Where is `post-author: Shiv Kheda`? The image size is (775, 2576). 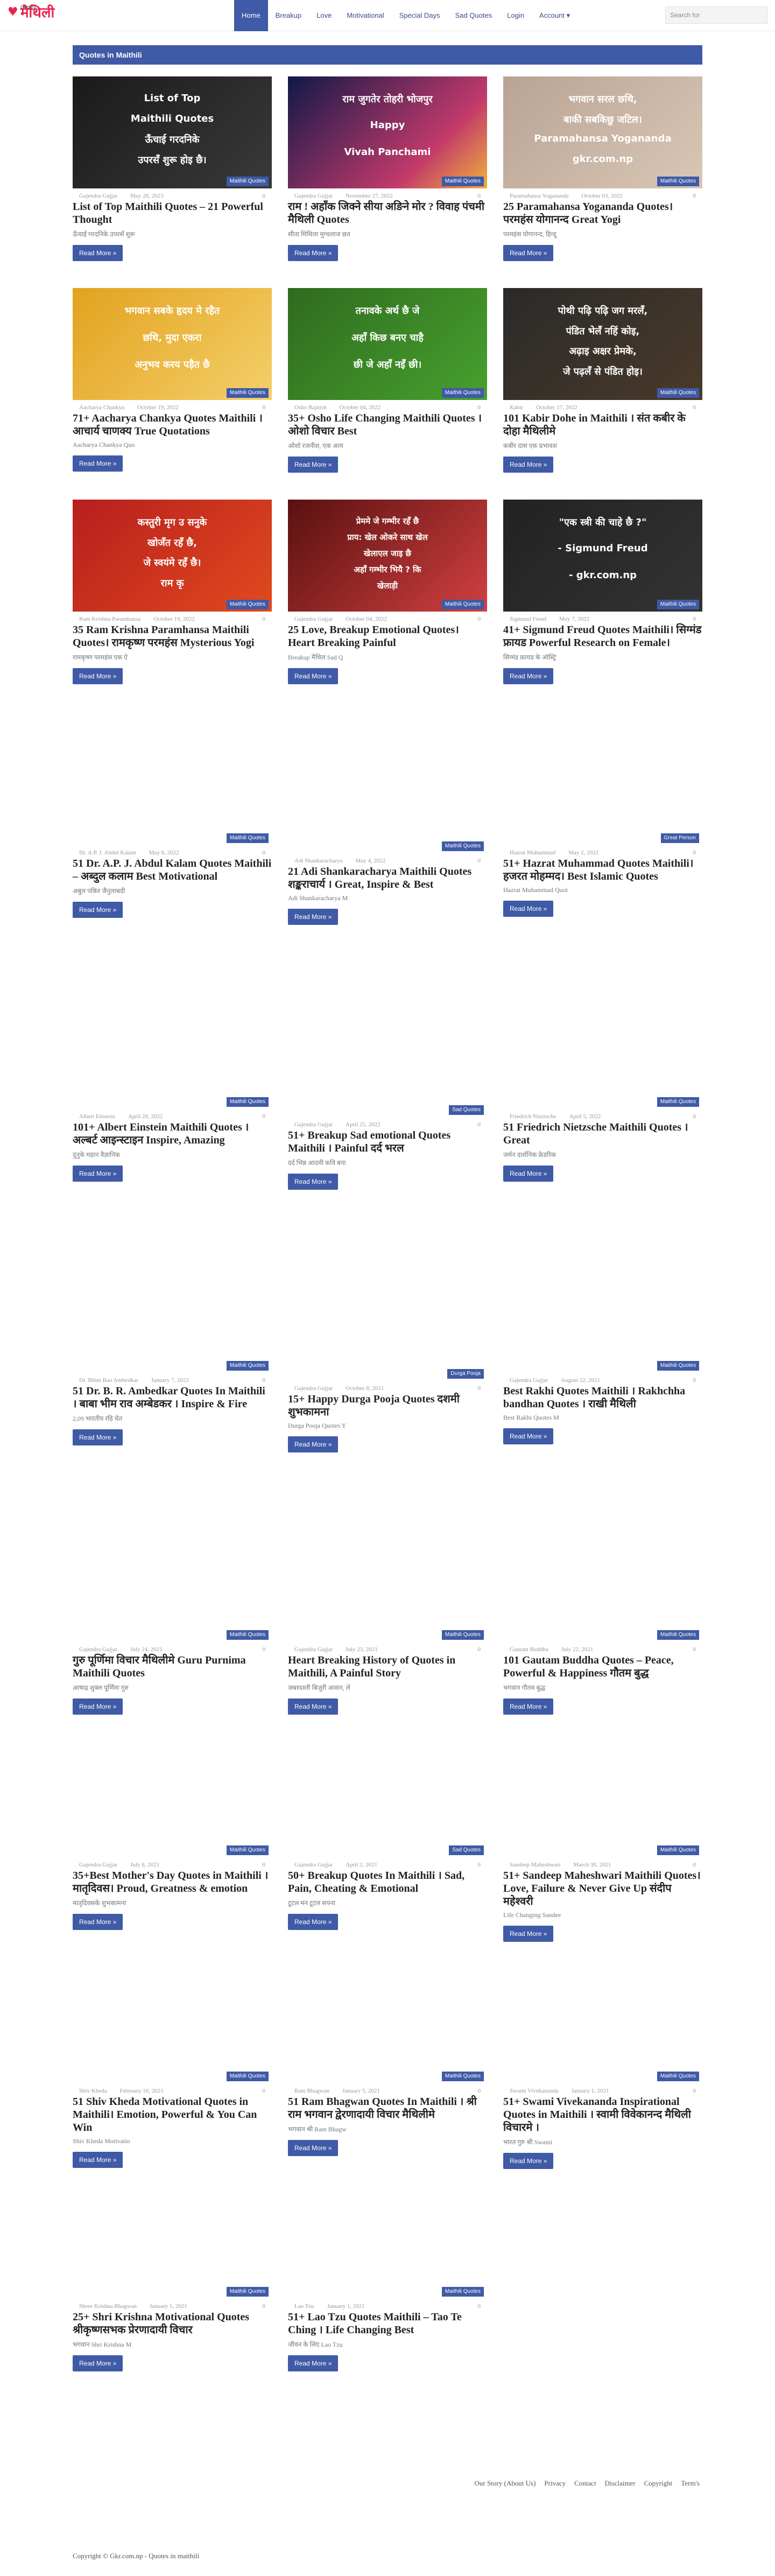
post-author: Shiv Kheda is located at coordinates (93, 2091).